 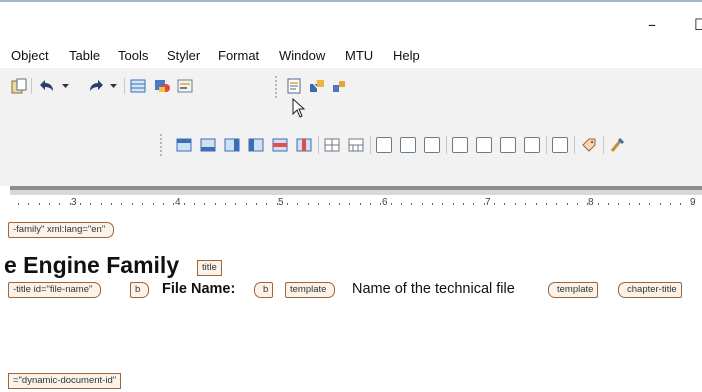 I want to click on ruler-number: 5, so click(x=281, y=202).